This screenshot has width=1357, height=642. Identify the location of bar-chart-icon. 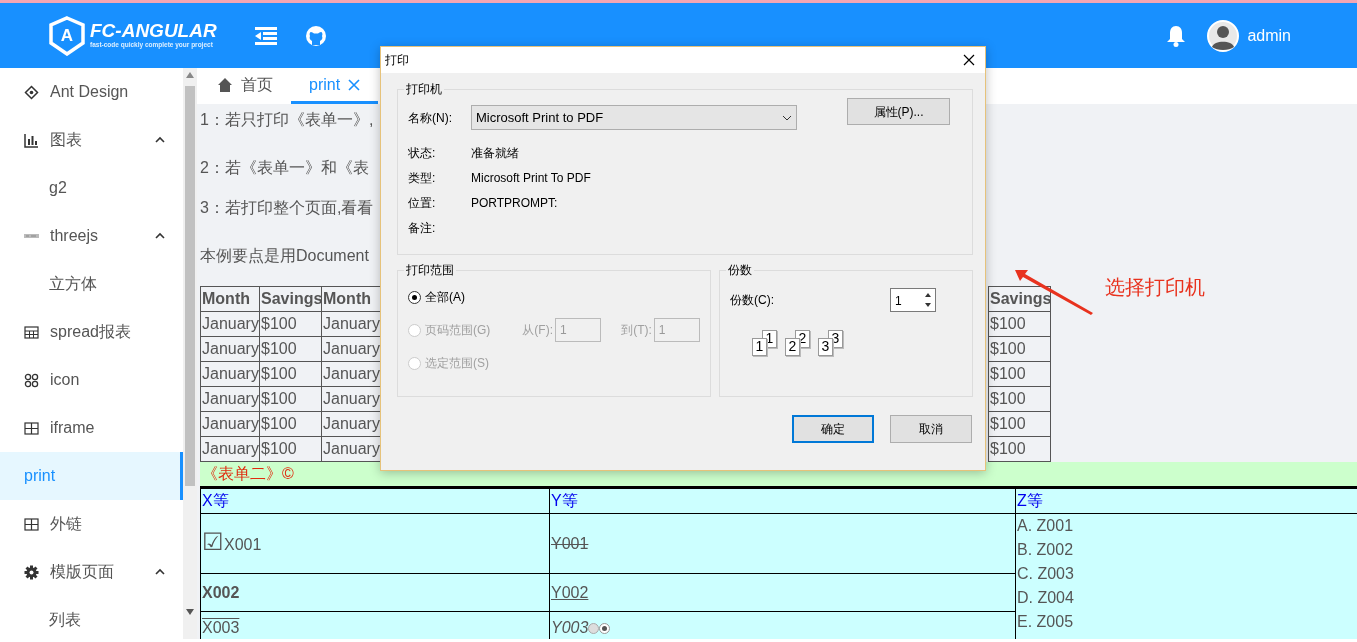
(31, 140).